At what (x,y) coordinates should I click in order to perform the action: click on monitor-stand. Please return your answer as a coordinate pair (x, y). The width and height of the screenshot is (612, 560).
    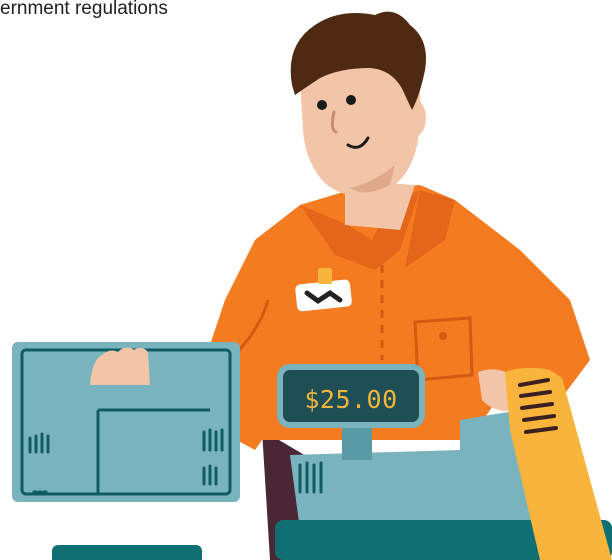
    Looking at the image, I should click on (127, 552).